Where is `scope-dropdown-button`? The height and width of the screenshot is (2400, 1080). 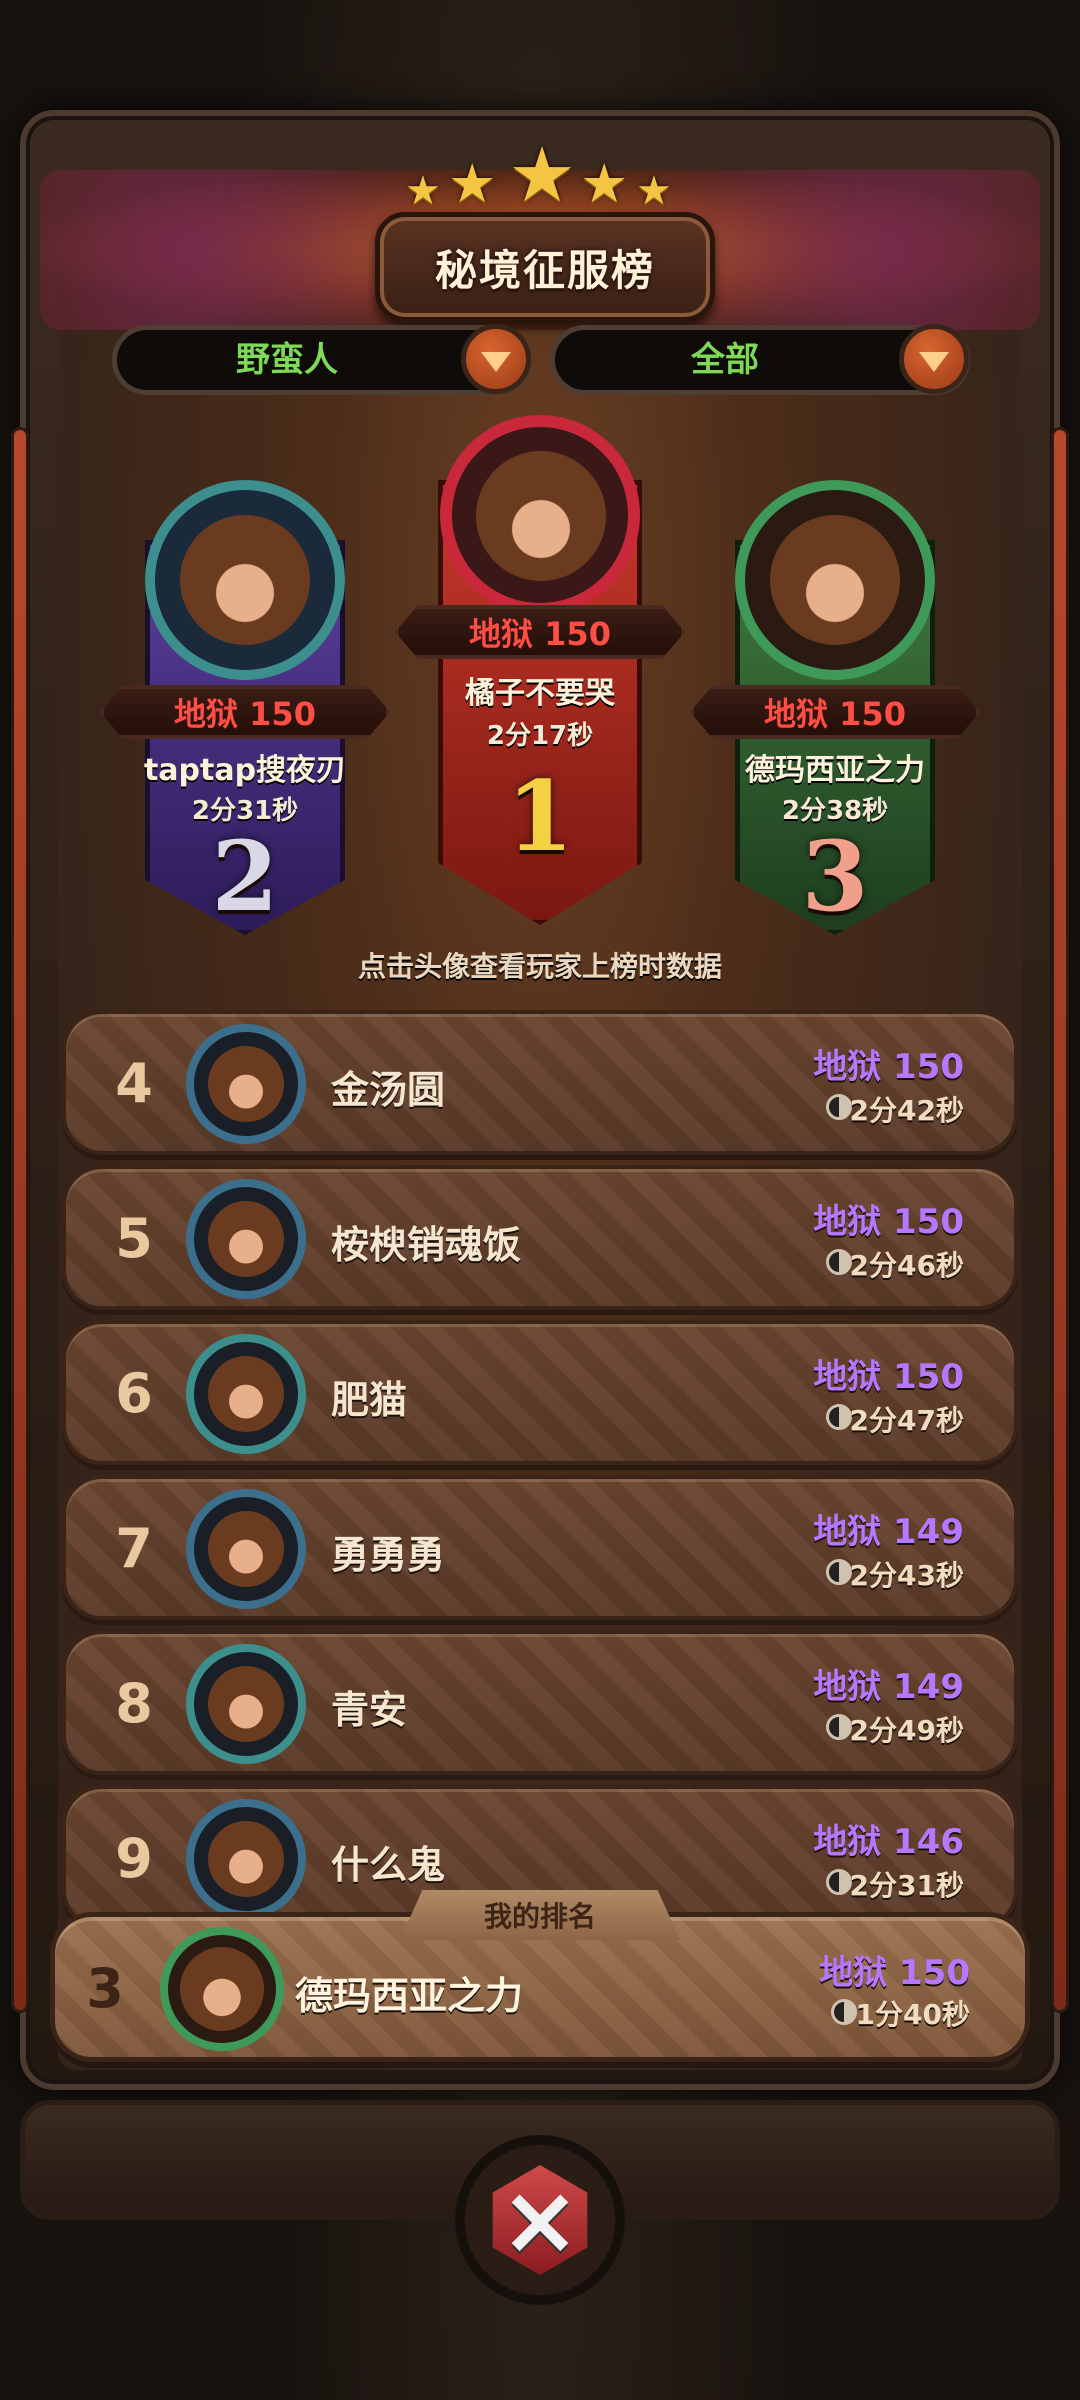 scope-dropdown-button is located at coordinates (934, 359).